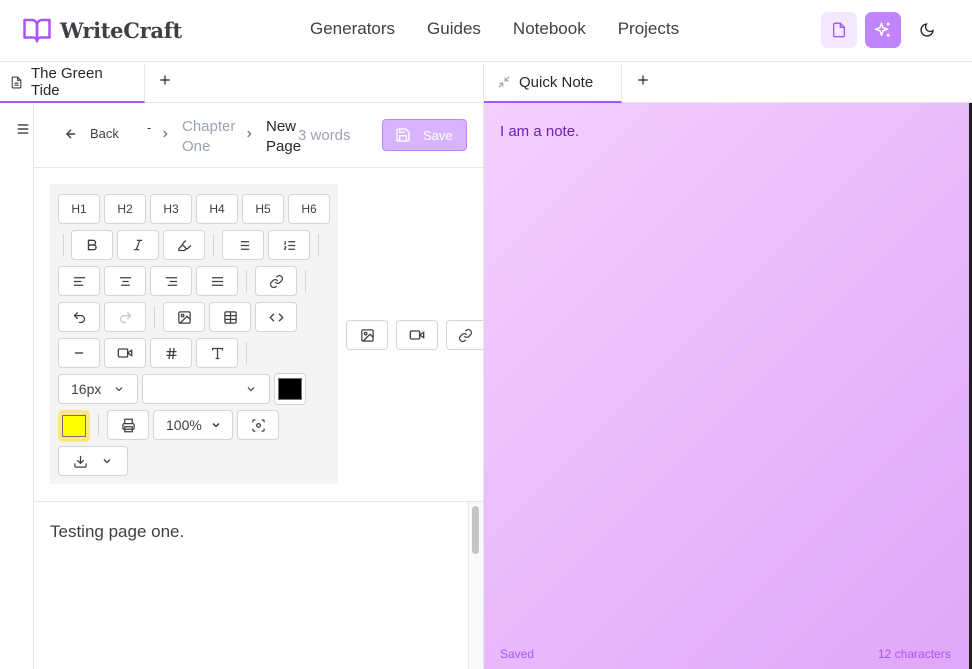 The width and height of the screenshot is (972, 669). I want to click on insert-table-button, so click(230, 317).